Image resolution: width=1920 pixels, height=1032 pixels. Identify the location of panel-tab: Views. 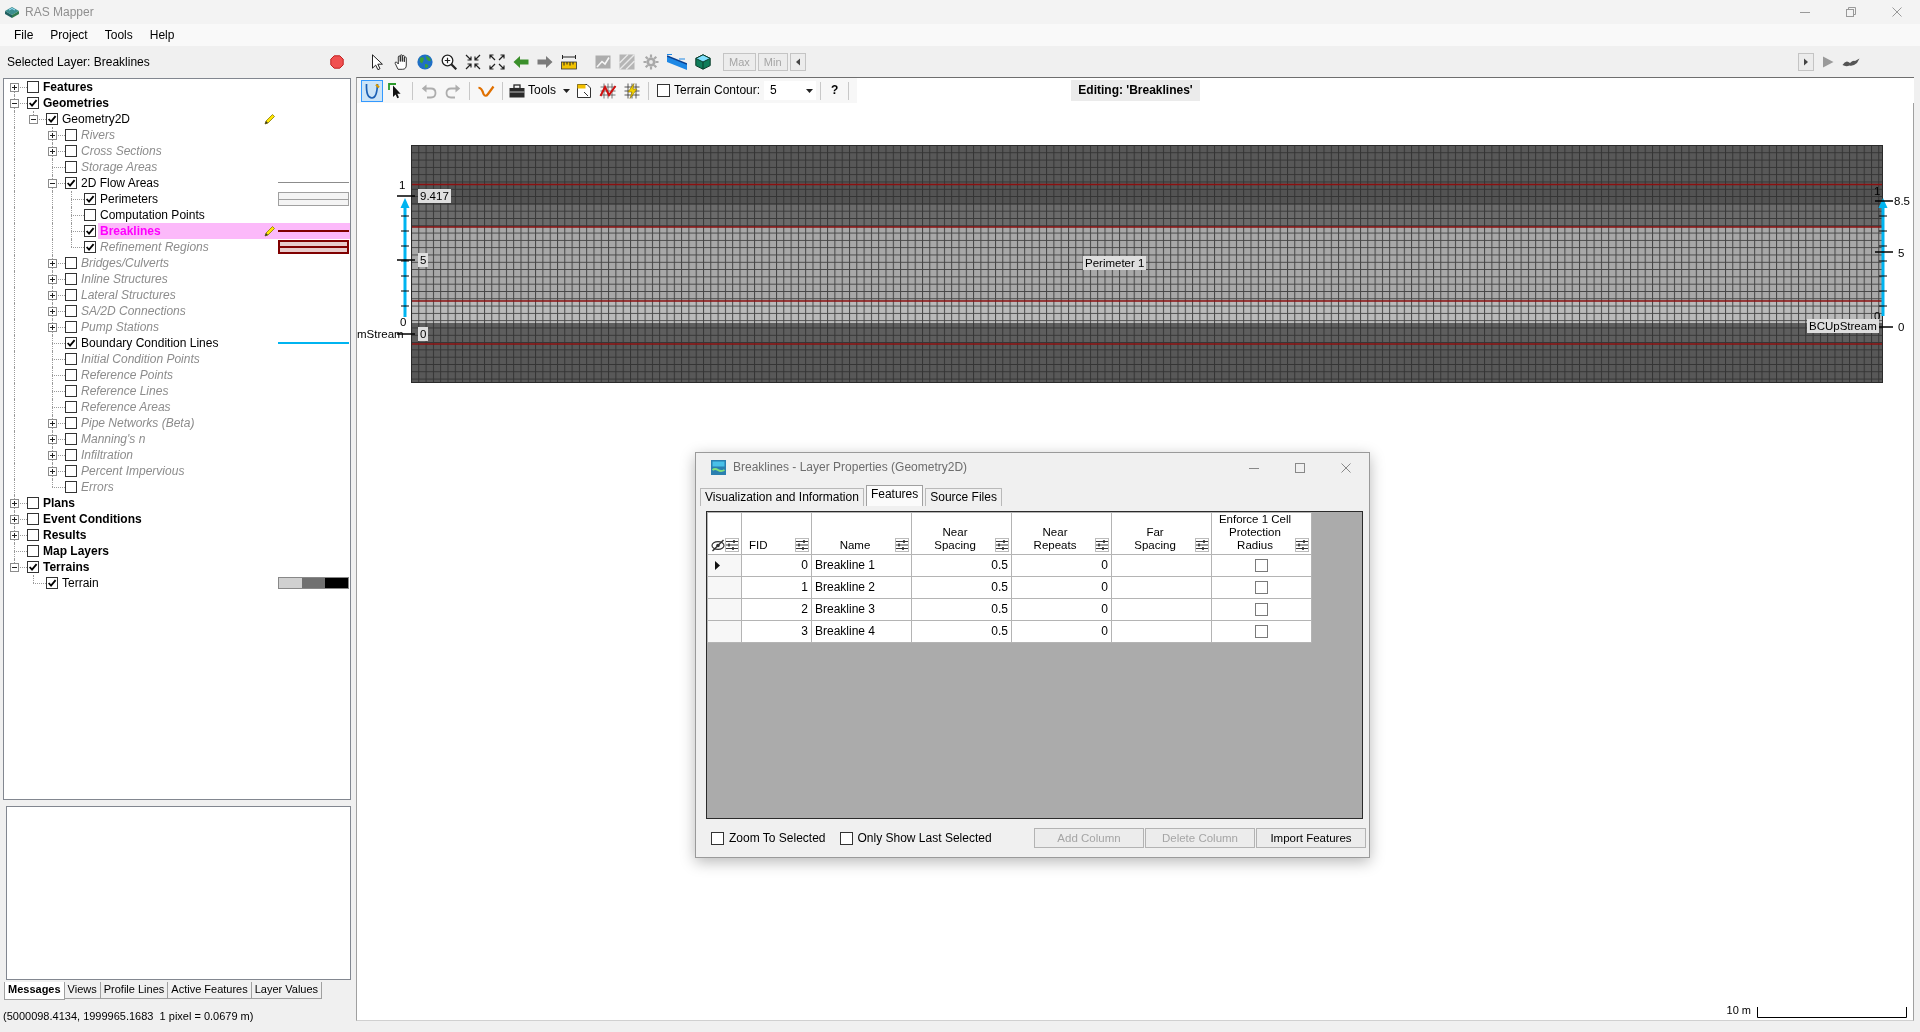
(82, 990).